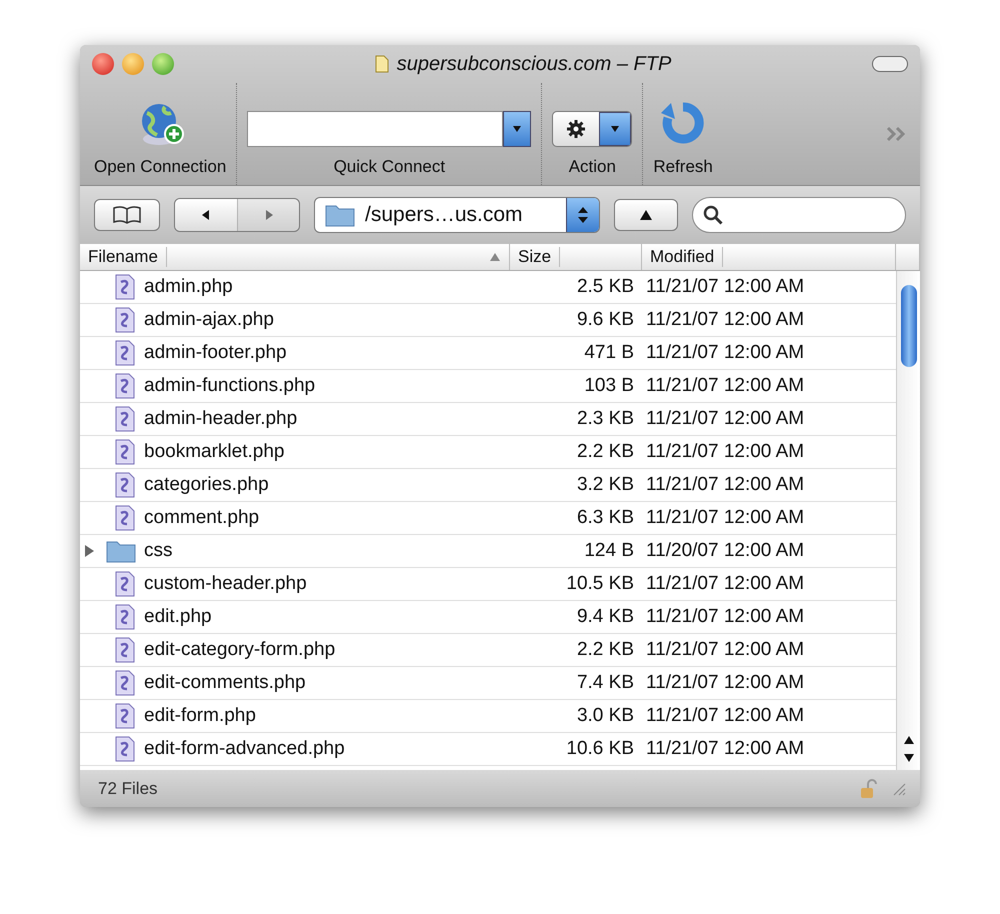 The width and height of the screenshot is (1000, 914). What do you see at coordinates (230, 386) in the screenshot?
I see `file-name: admin-functions.php` at bounding box center [230, 386].